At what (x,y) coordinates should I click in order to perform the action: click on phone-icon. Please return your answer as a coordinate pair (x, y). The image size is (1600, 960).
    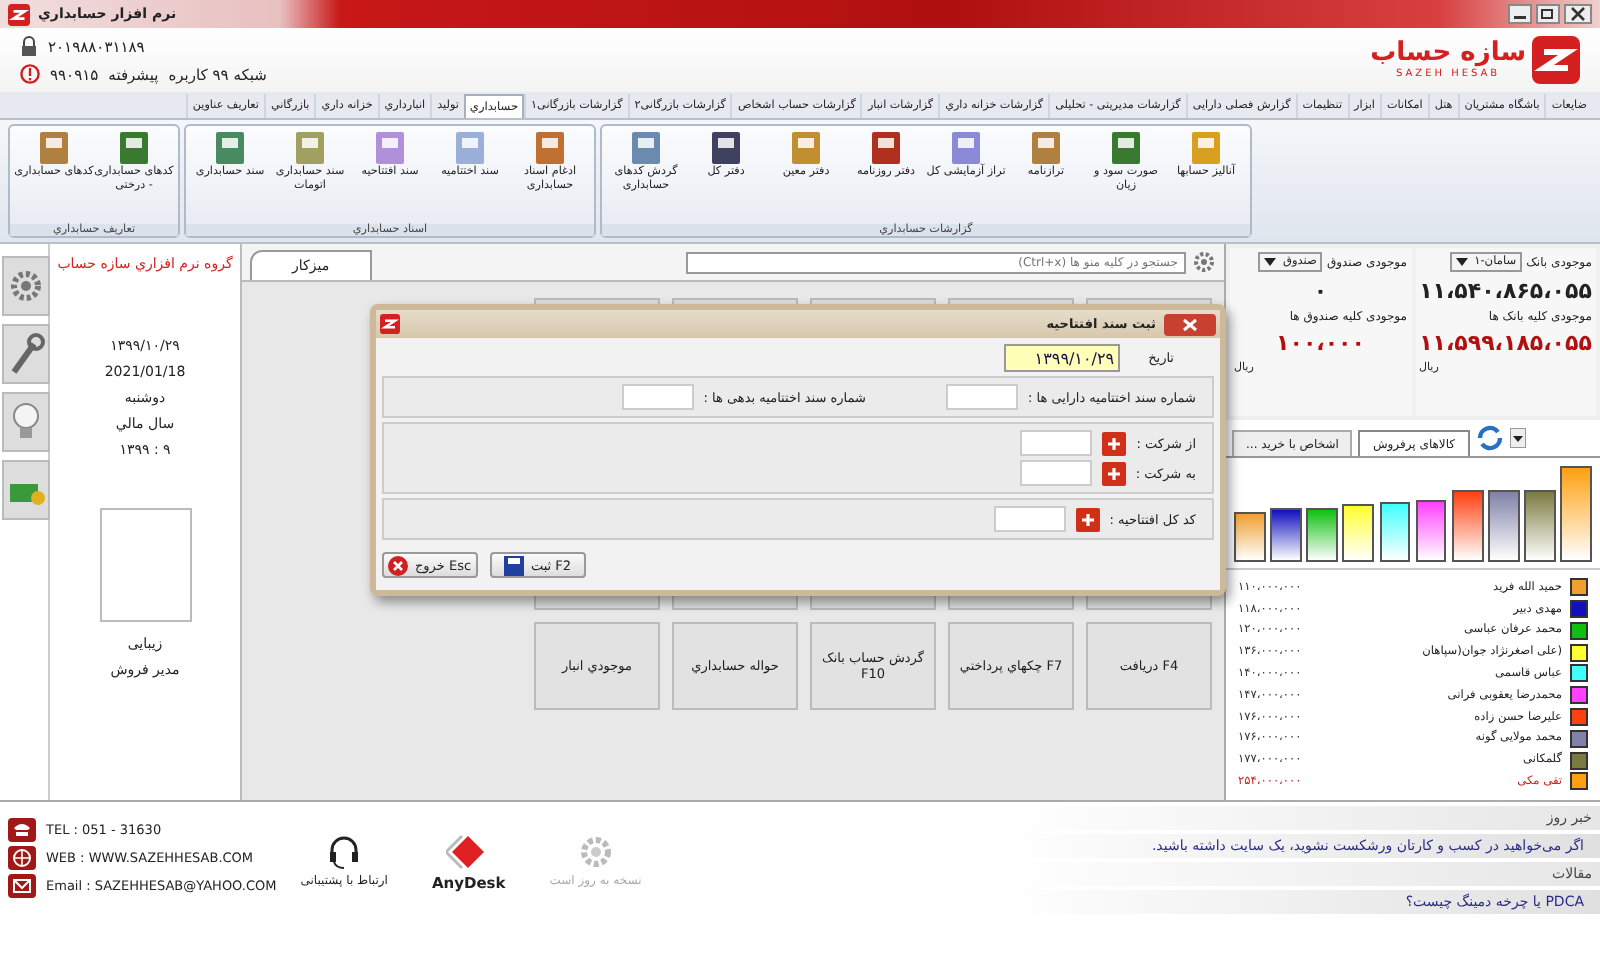
    Looking at the image, I should click on (22, 830).